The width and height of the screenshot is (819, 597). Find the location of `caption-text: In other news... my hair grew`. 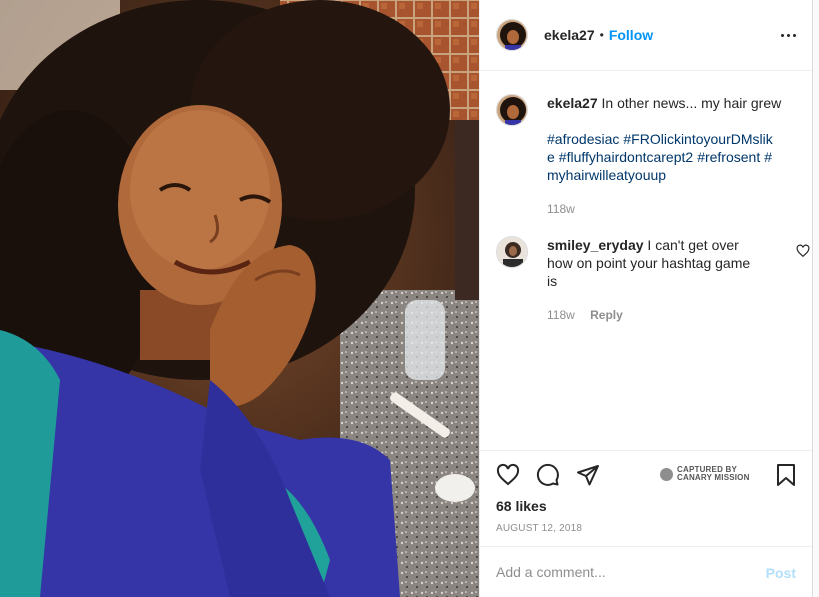

caption-text: In other news... my hair grew is located at coordinates (691, 103).